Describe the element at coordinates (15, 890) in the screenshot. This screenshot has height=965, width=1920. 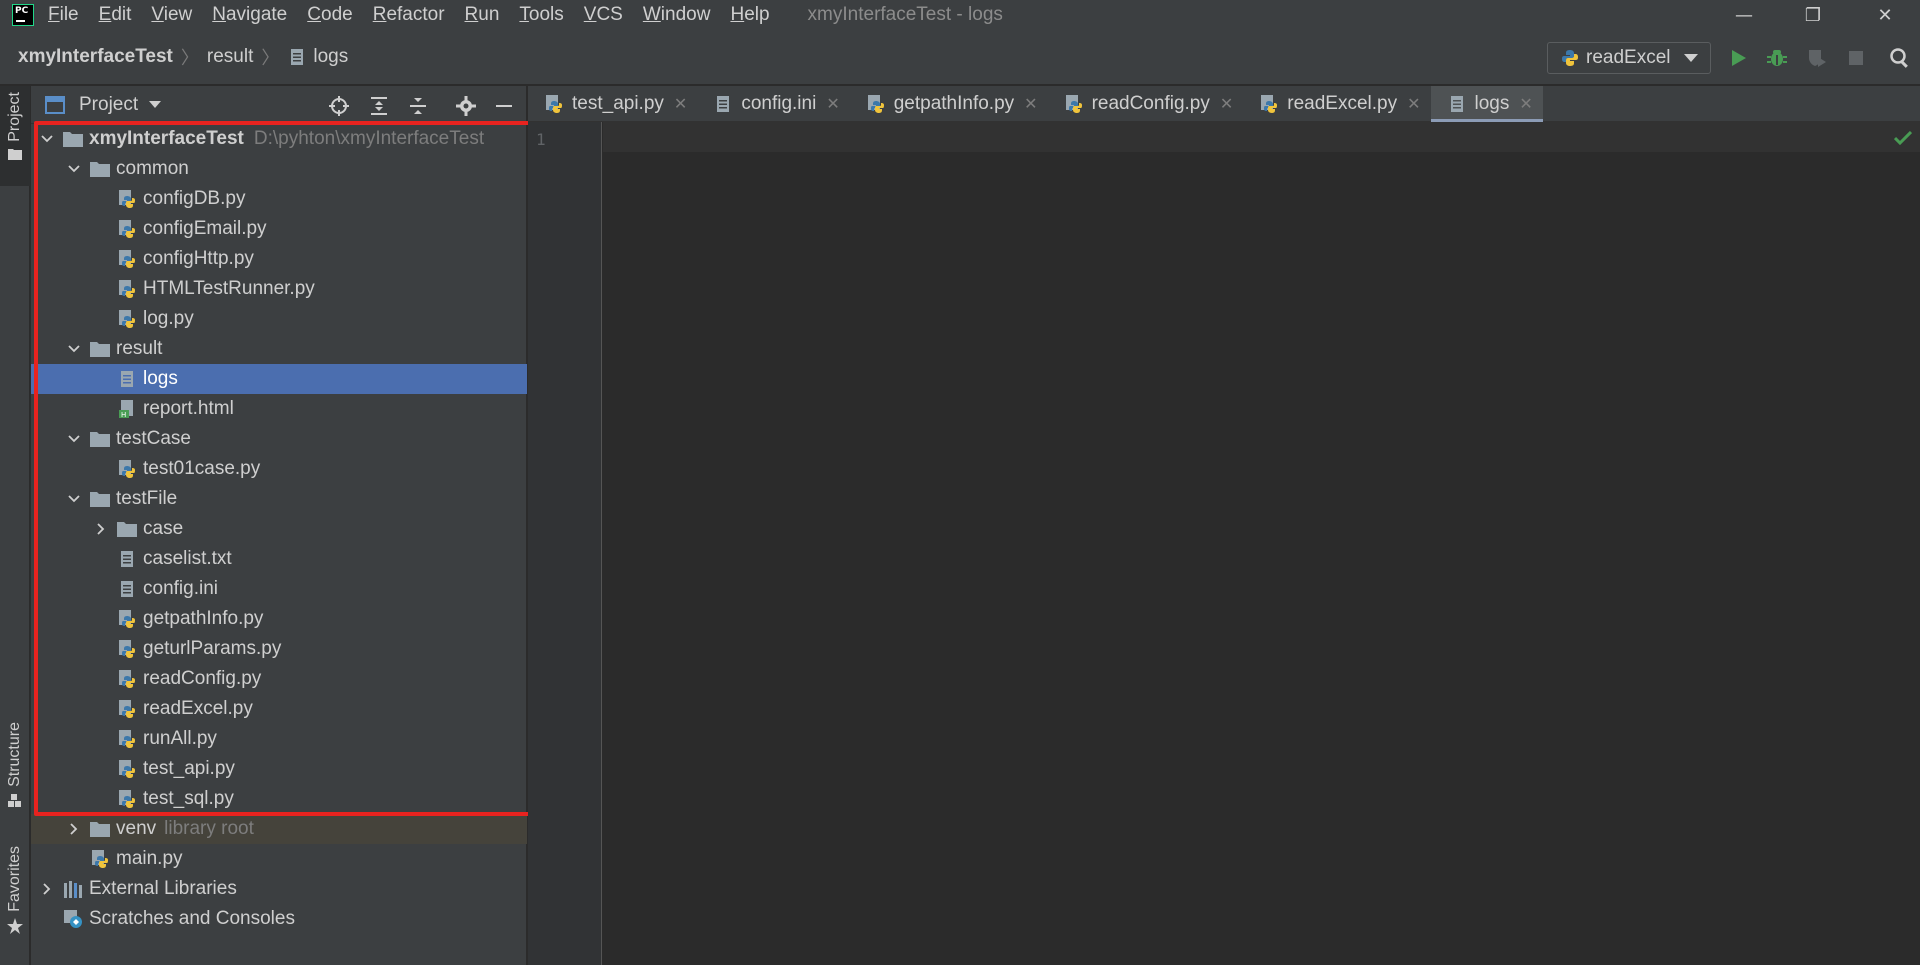
I see `tool-window-favorites: Favorites` at that location.